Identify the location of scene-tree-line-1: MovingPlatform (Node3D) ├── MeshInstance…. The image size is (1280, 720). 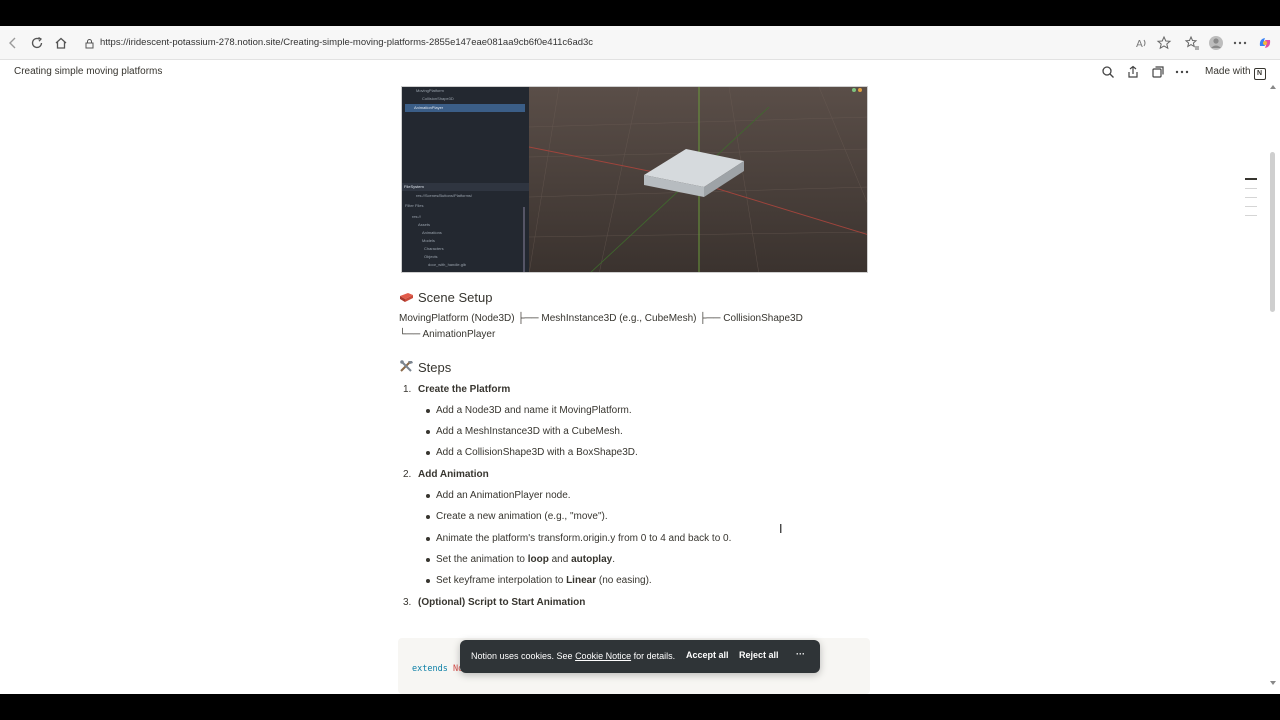
(601, 318).